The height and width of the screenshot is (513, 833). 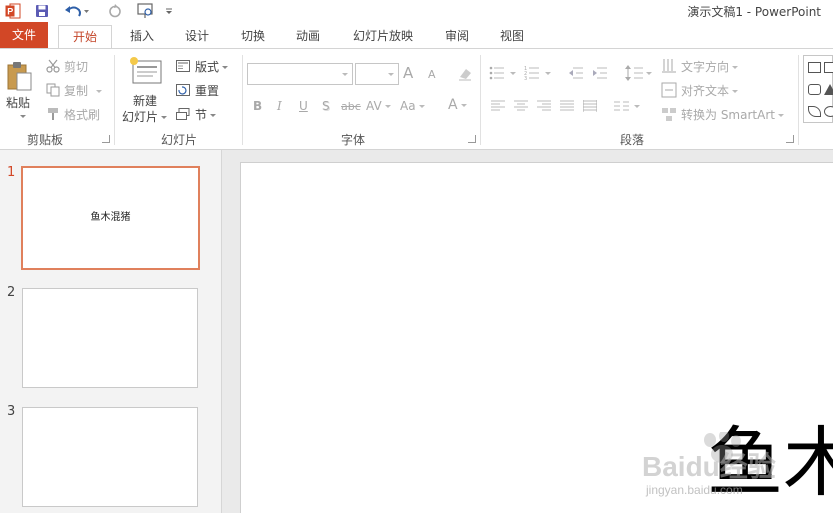 What do you see at coordinates (212, 66) in the screenshot?
I see `layout-button: 版式` at bounding box center [212, 66].